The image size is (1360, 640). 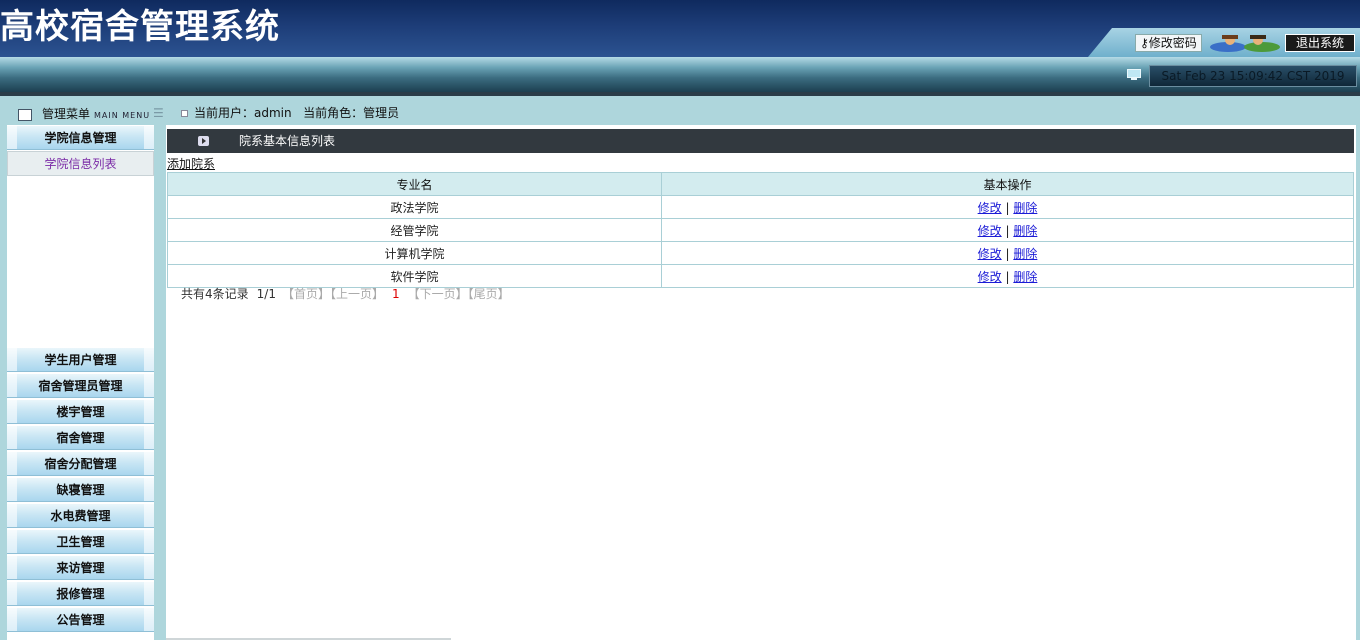 What do you see at coordinates (203, 141) in the screenshot?
I see `play-icon` at bounding box center [203, 141].